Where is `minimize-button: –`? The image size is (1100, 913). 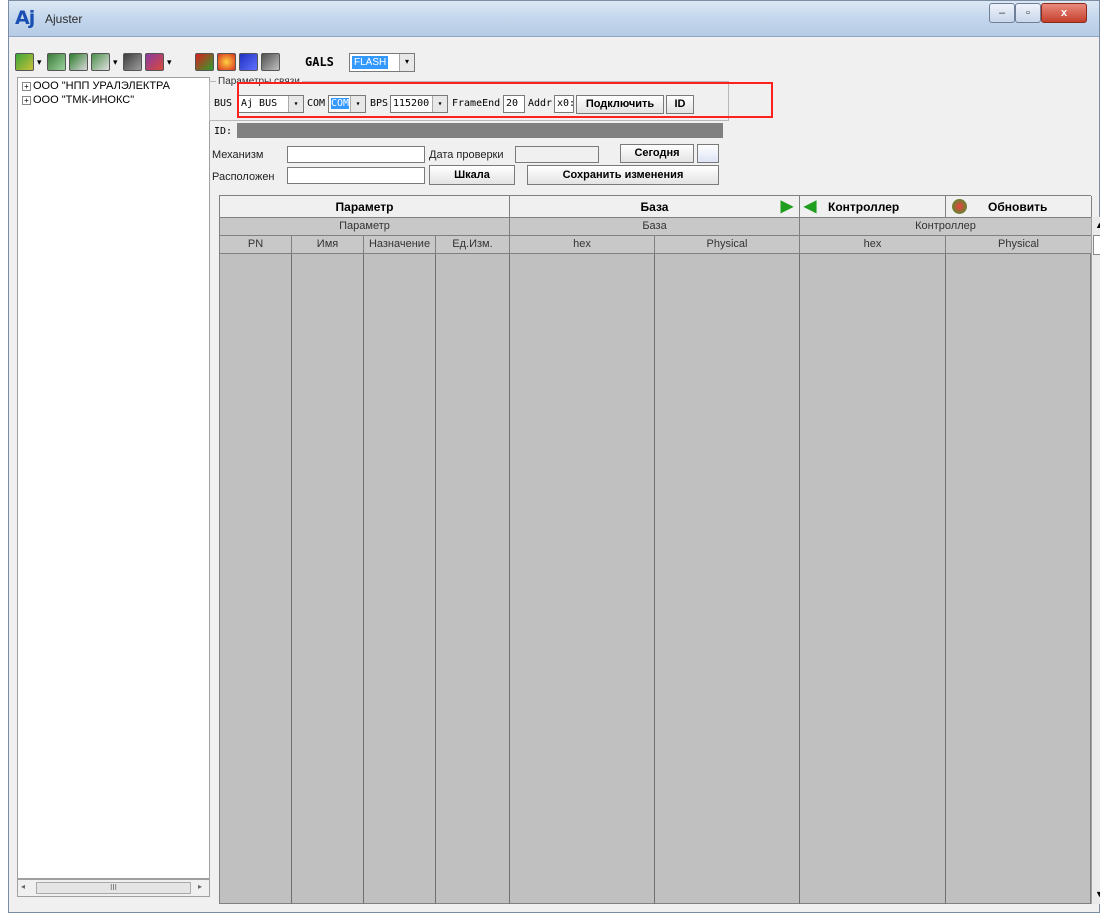 minimize-button: – is located at coordinates (1002, 13).